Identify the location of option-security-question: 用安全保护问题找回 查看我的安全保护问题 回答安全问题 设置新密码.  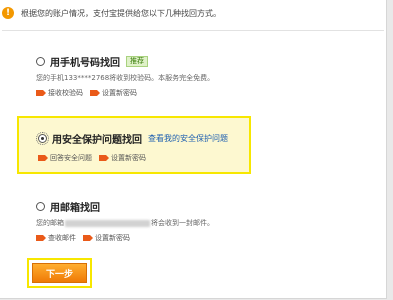
(132, 147).